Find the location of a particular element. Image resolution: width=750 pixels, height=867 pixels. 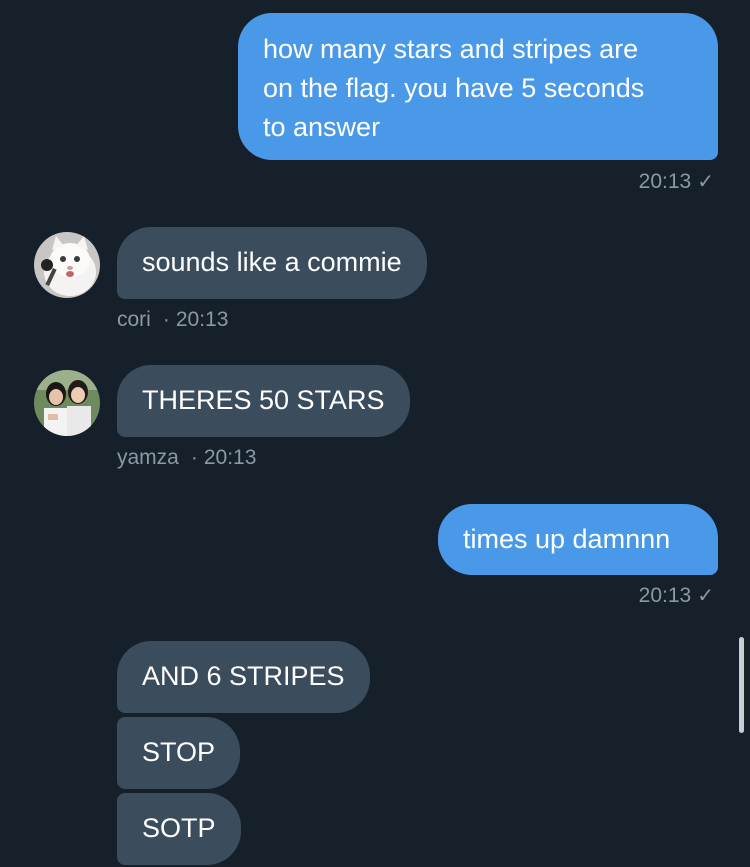

incoming-message: sounds like a commie is located at coordinates (272, 263).